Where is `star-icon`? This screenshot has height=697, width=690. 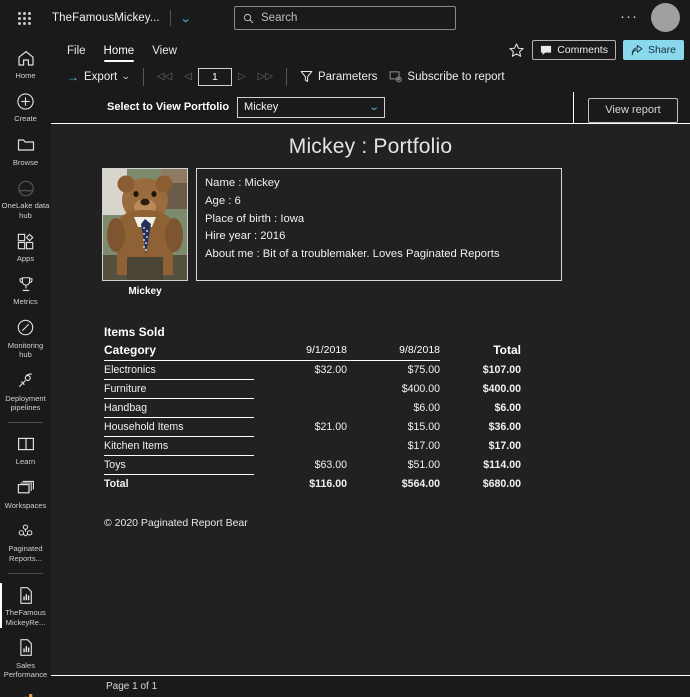 star-icon is located at coordinates (516, 50).